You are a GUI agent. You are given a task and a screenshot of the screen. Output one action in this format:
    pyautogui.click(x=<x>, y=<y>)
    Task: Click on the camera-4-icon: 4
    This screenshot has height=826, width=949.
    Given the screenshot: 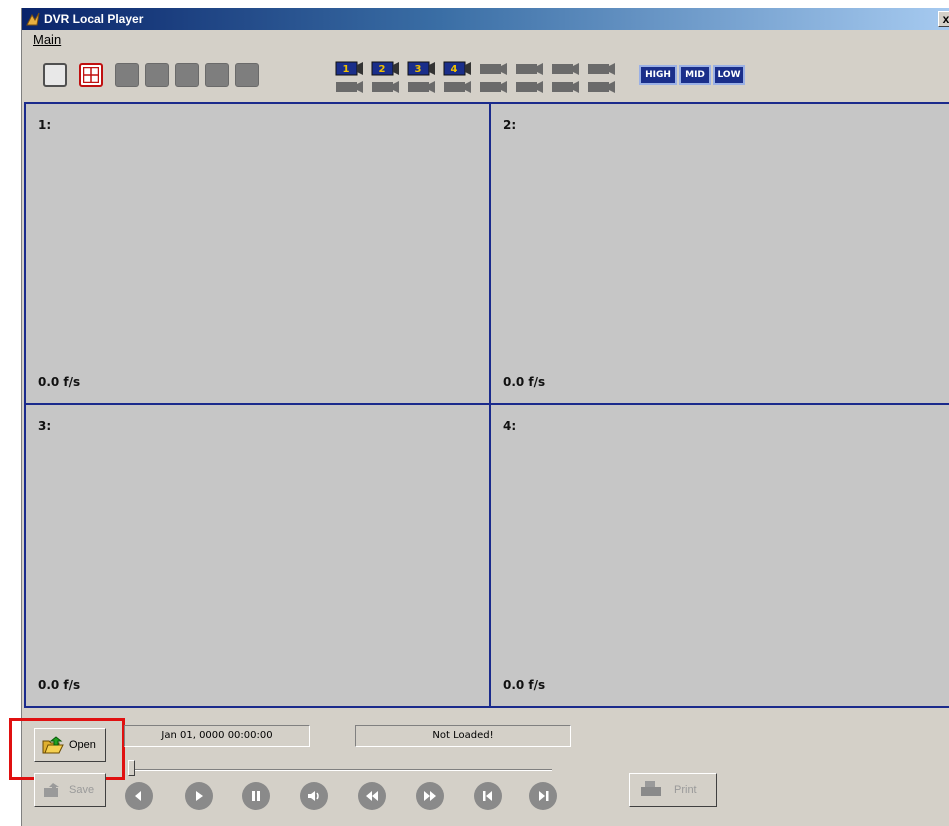 What is the action you would take?
    pyautogui.click(x=457, y=68)
    